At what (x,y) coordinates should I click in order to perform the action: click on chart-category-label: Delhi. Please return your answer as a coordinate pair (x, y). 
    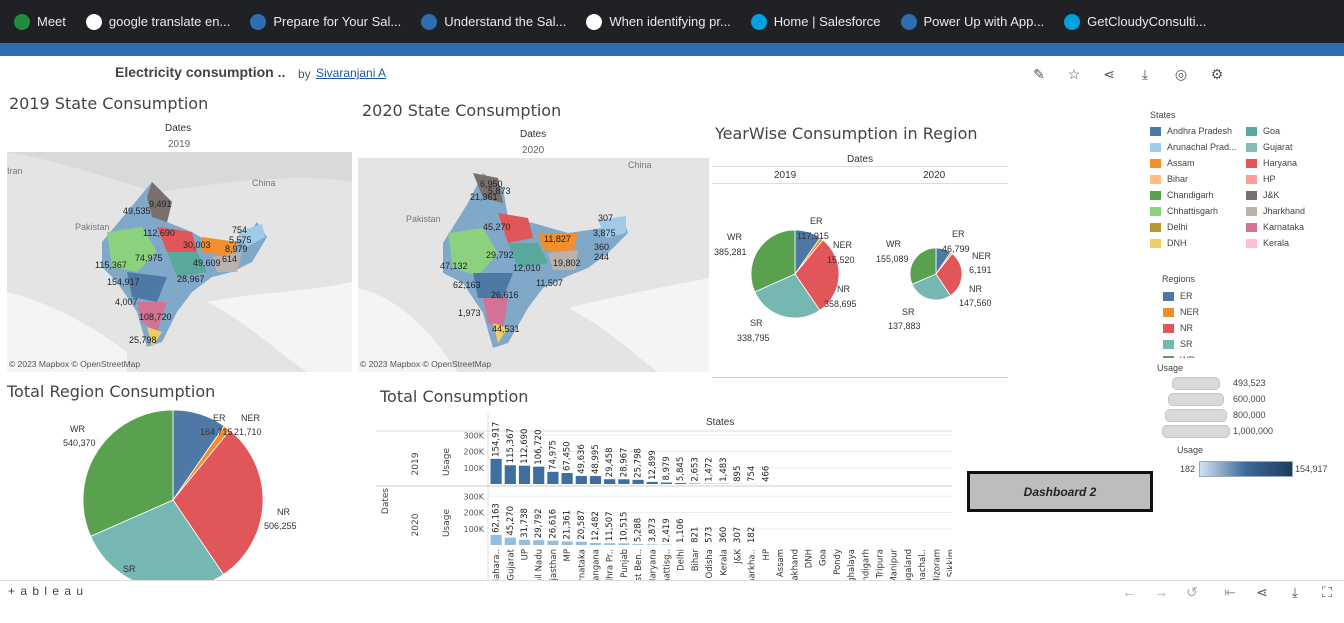
    Looking at the image, I should click on (682, 560).